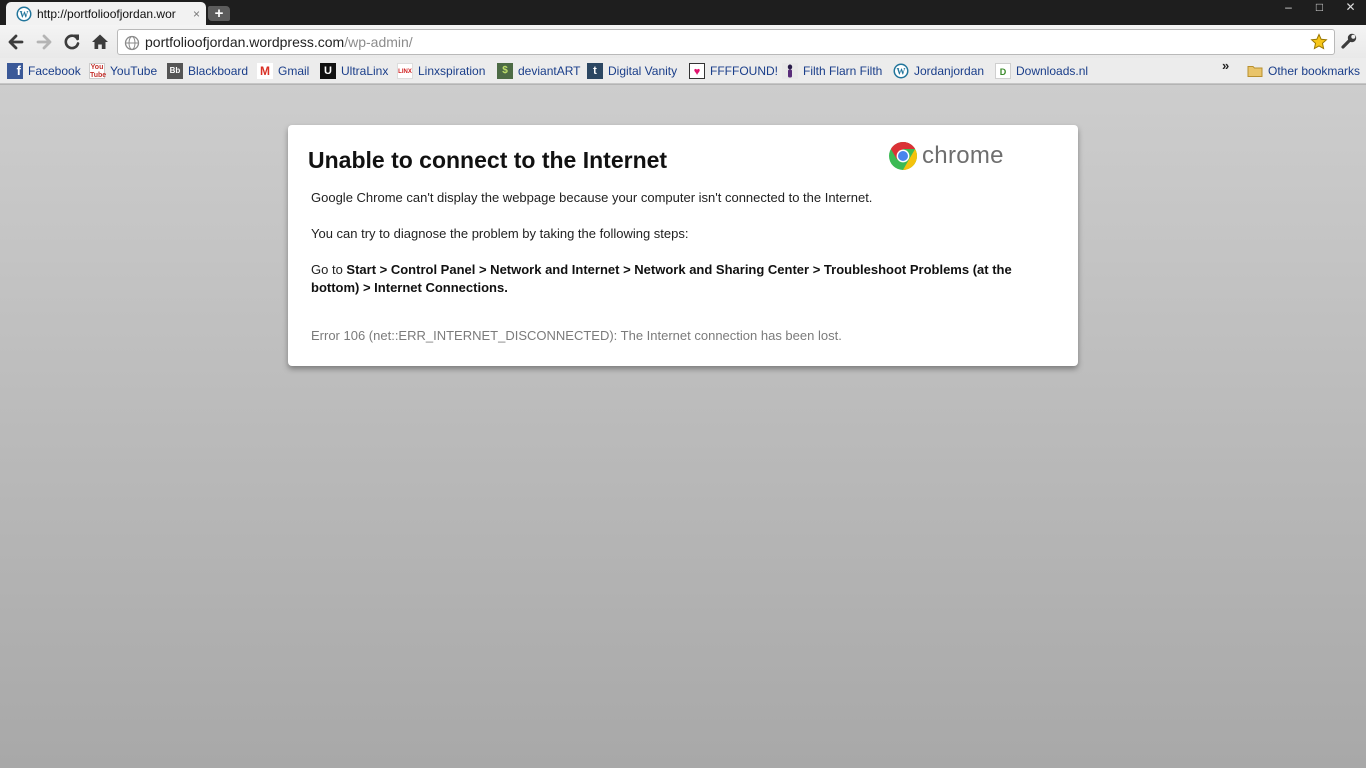  I want to click on bookmark-label: Blackboard, so click(218, 70).